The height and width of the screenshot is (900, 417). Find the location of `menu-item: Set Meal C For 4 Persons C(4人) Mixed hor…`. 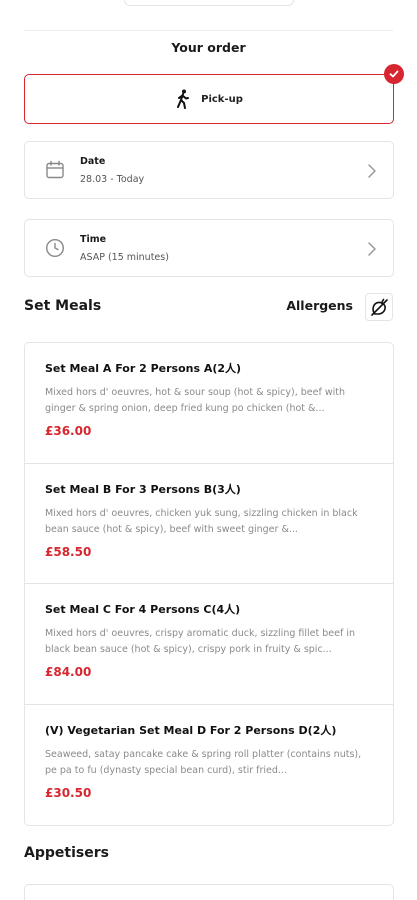

menu-item: Set Meal C For 4 Persons C(4人) Mixed hor… is located at coordinates (209, 644).